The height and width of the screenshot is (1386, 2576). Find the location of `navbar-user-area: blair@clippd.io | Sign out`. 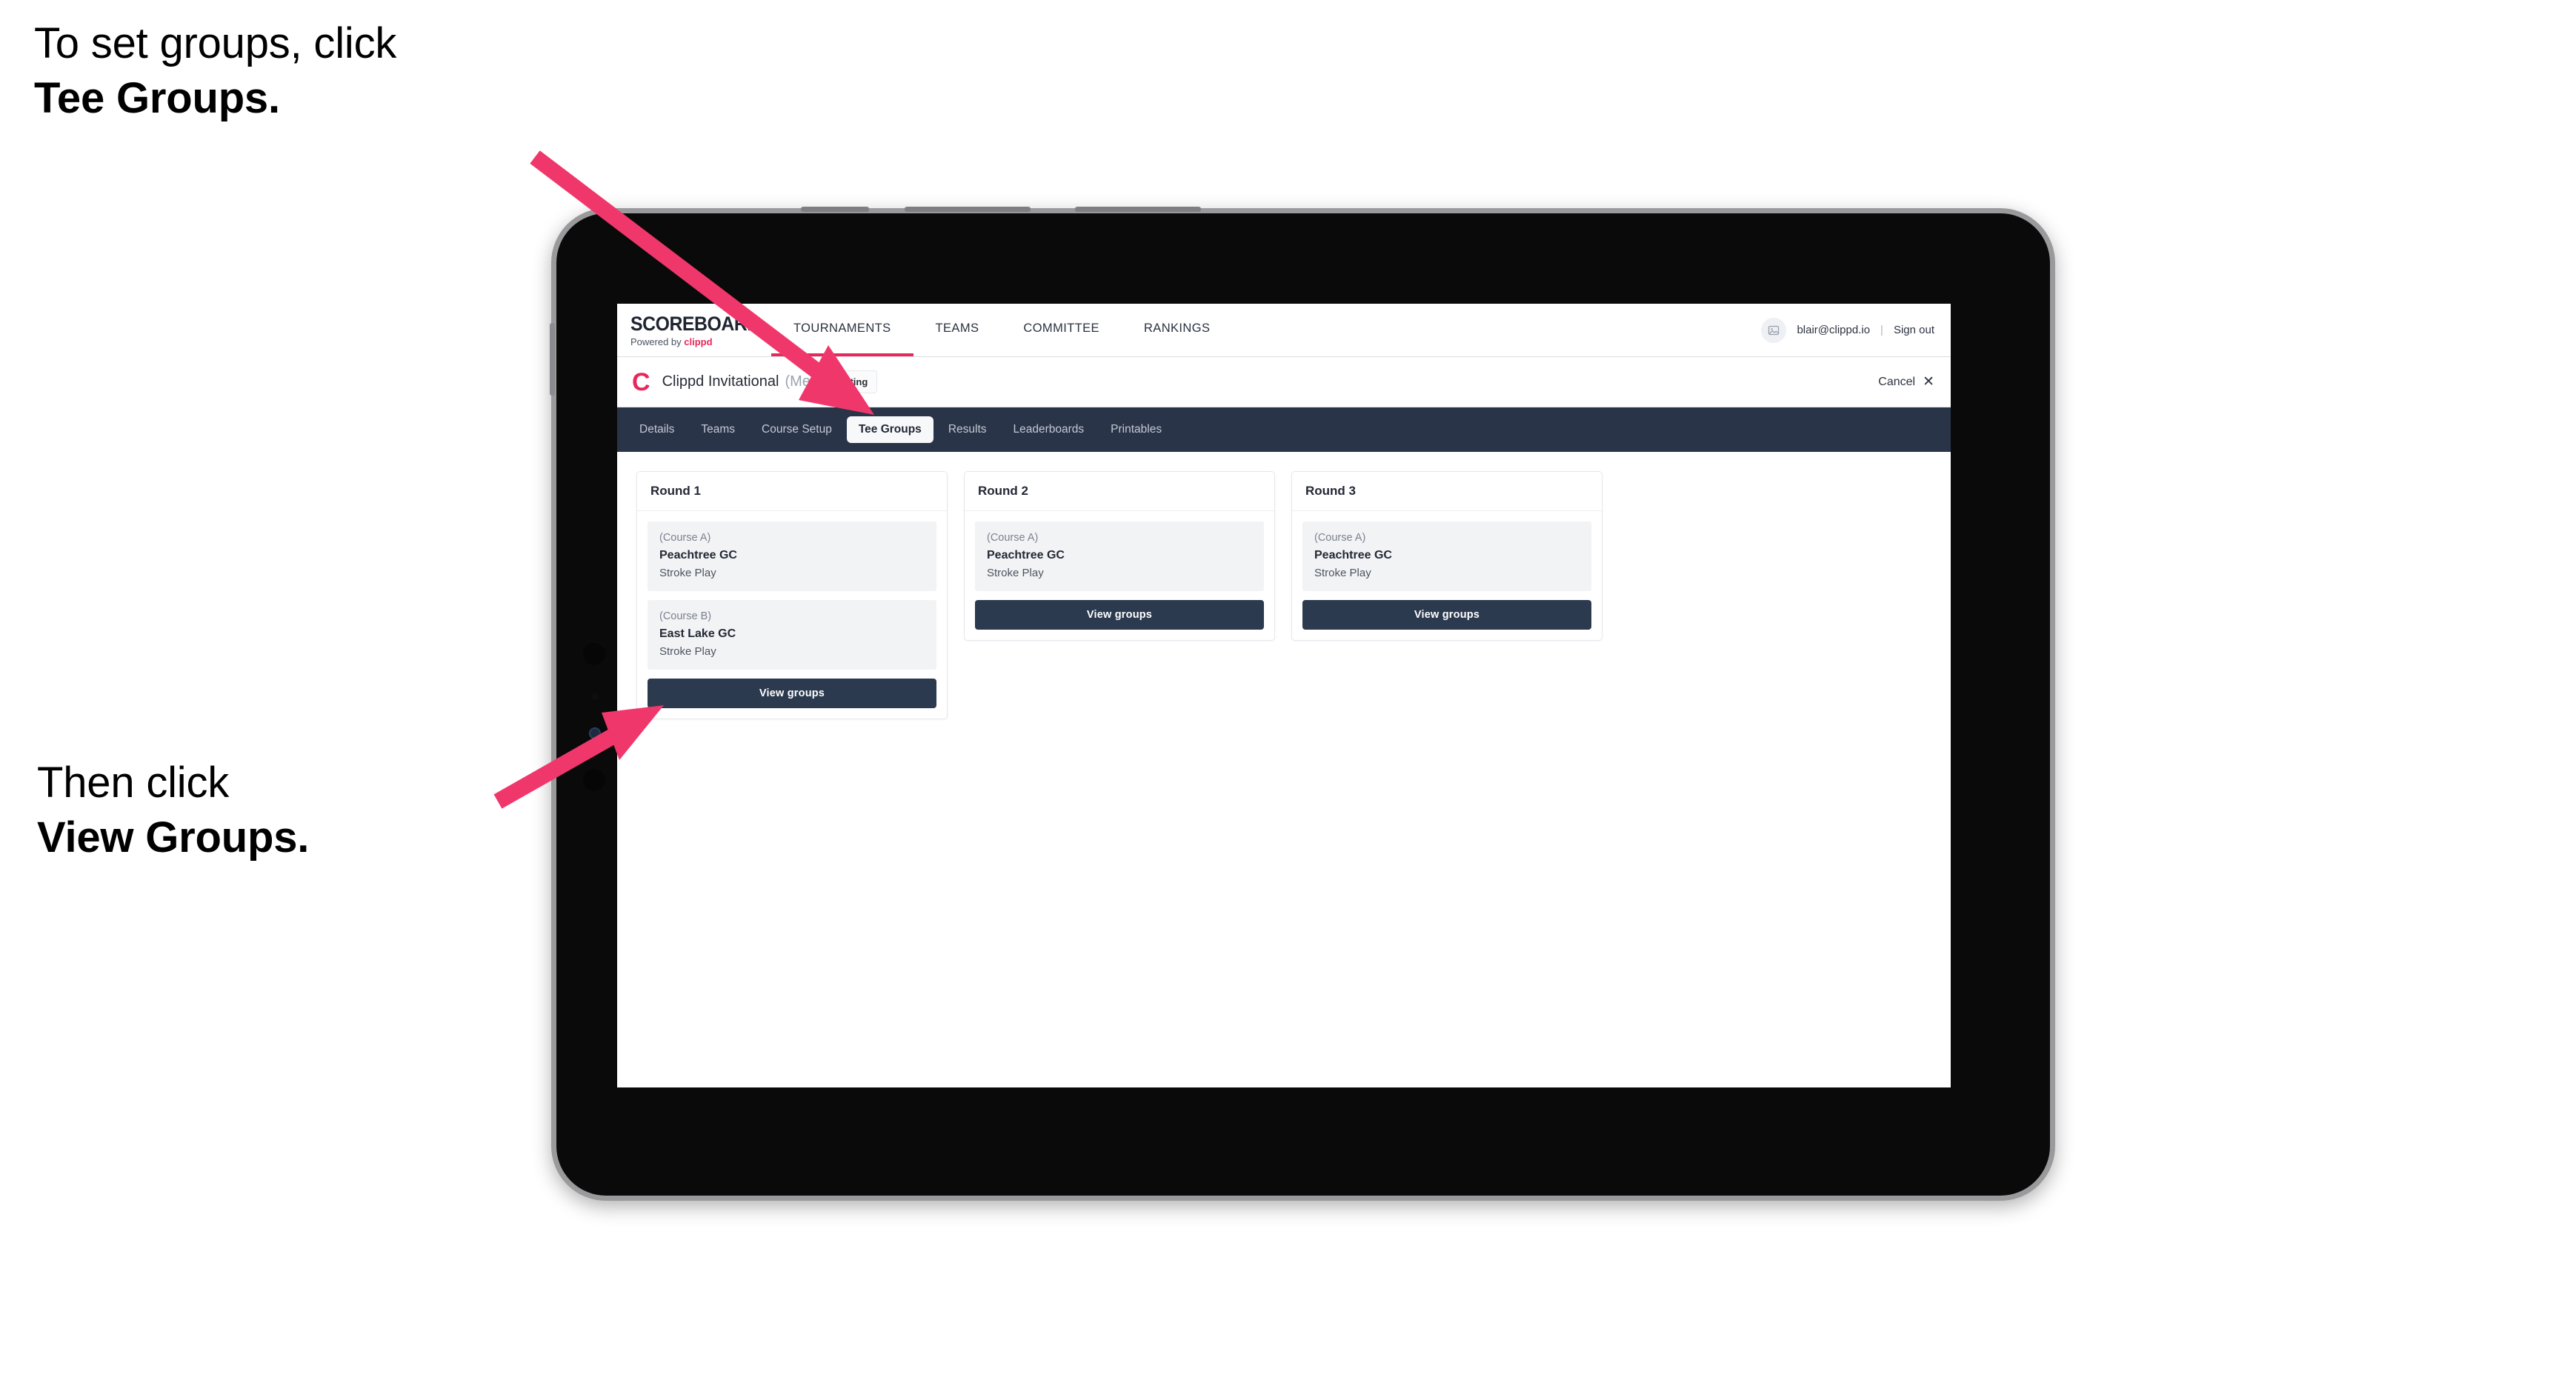

navbar-user-area: blair@clippd.io | Sign out is located at coordinates (1856, 330).